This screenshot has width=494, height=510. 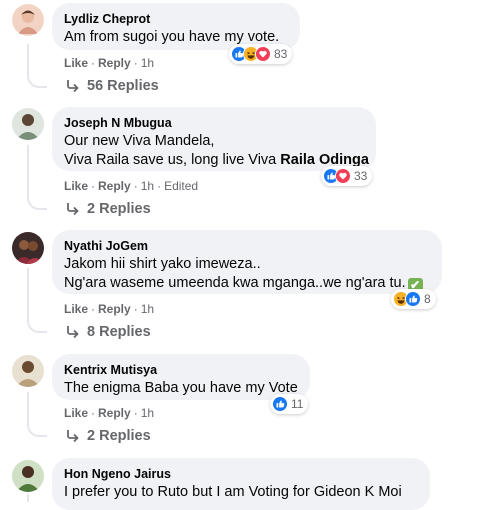 I want to click on comment-author: Joseph N Mbugua, so click(x=214, y=123).